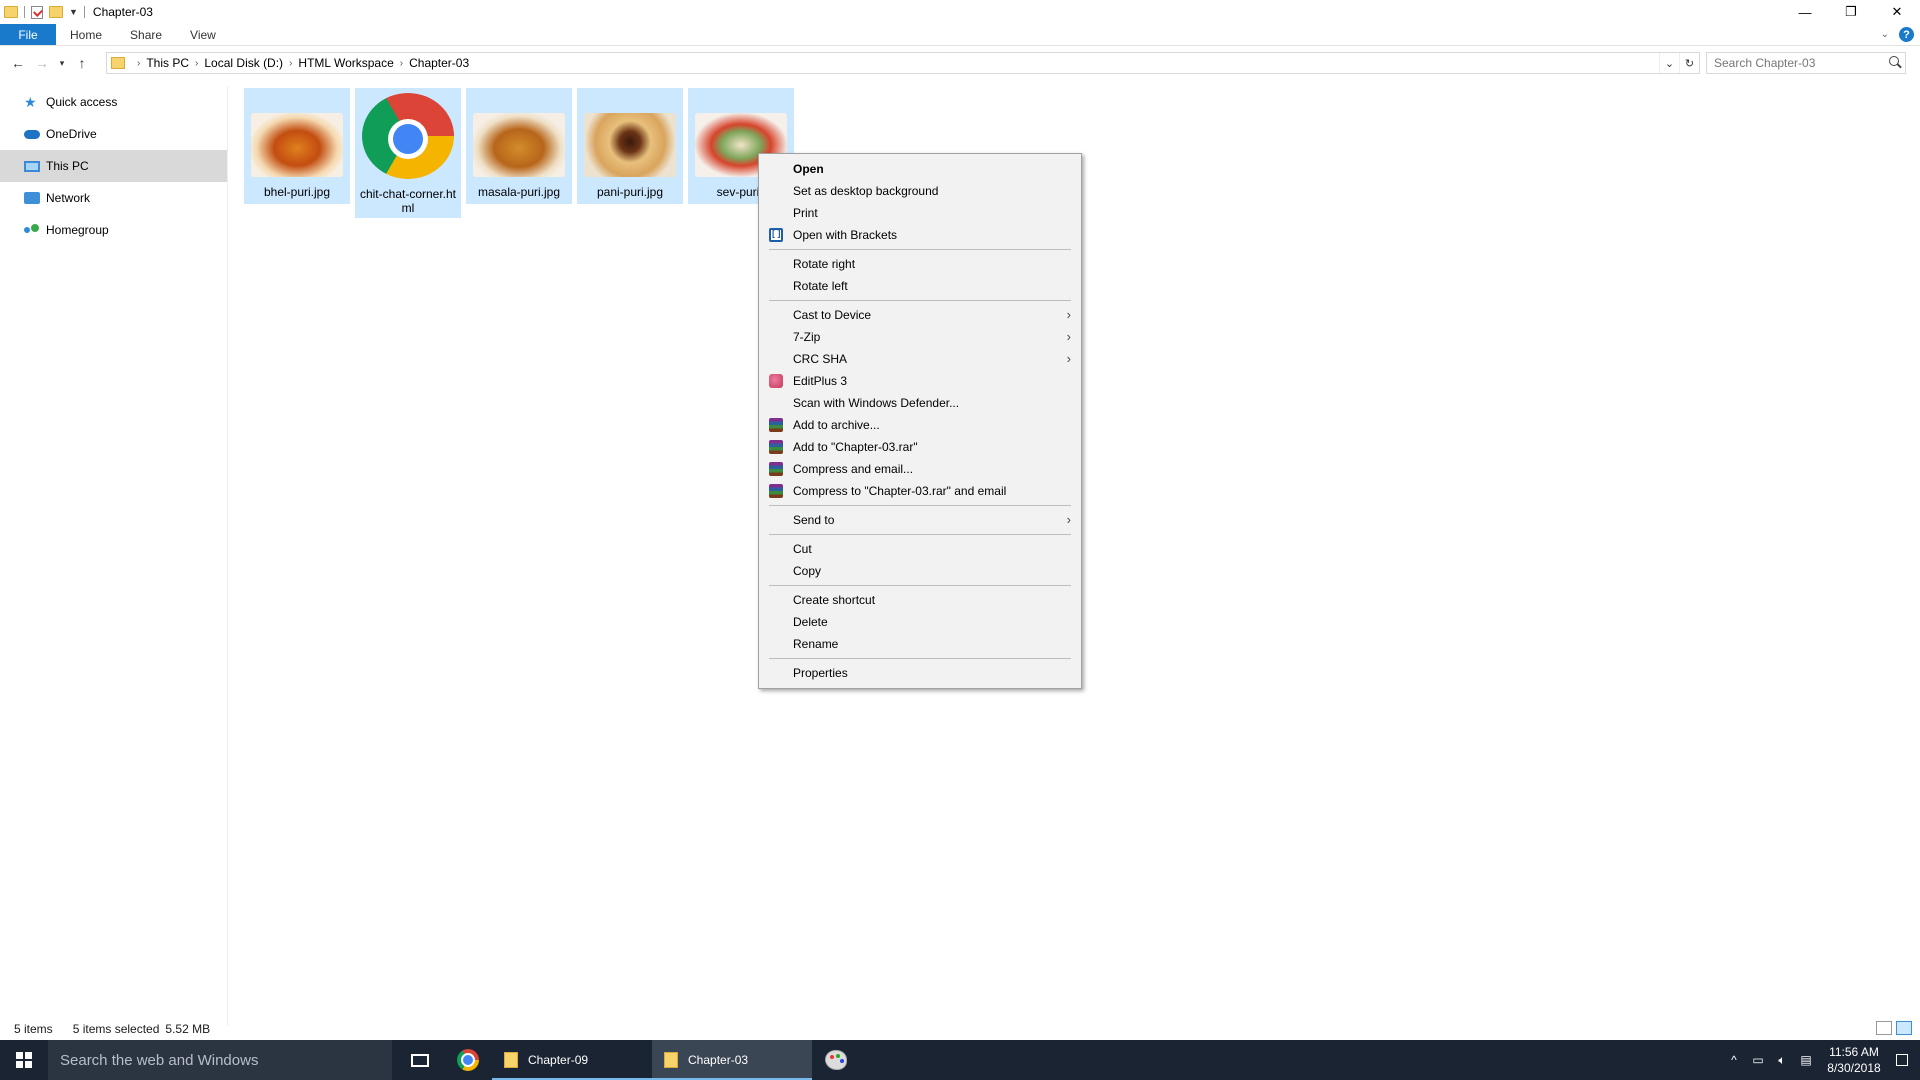 This screenshot has width=1920, height=1080. Describe the element at coordinates (1851, 12) in the screenshot. I see `restore-button: ❐` at that location.